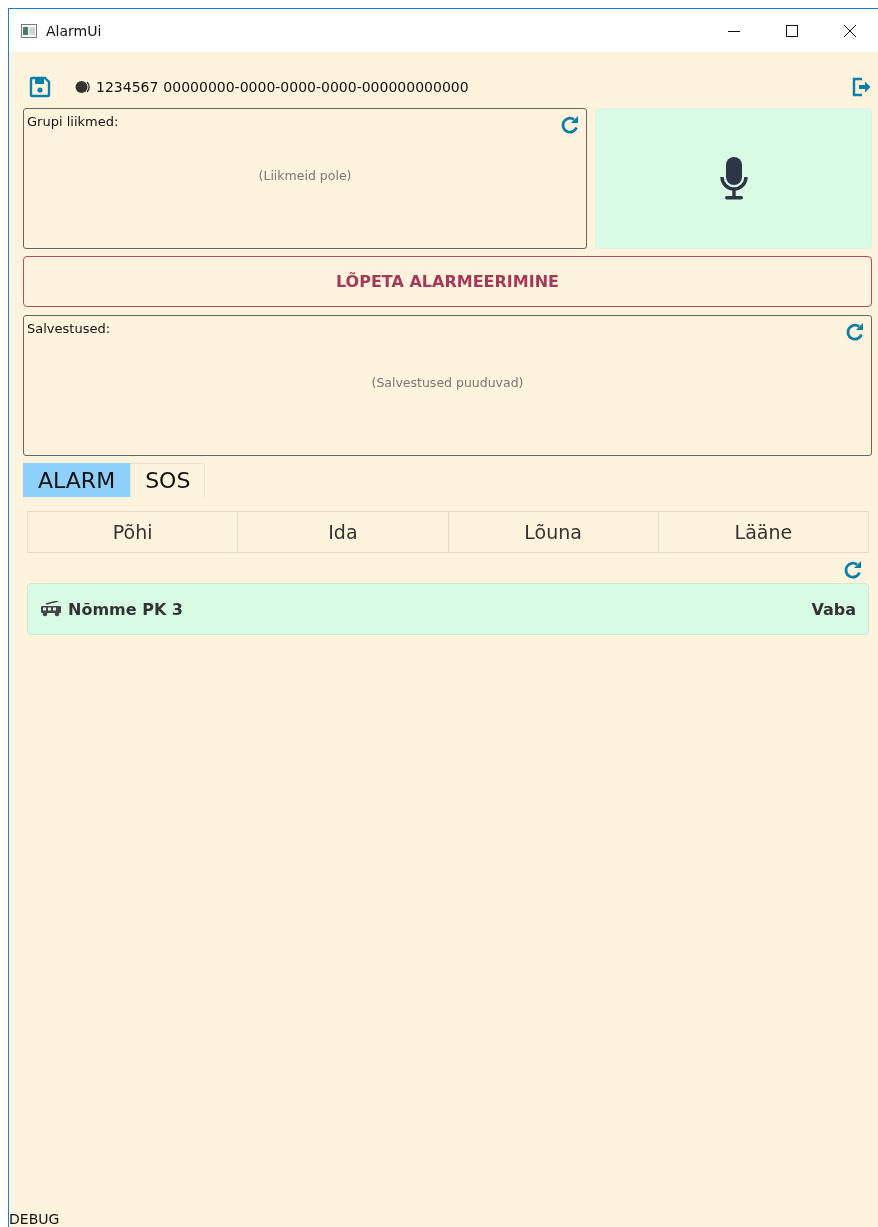  I want to click on bell-icon, so click(82, 87).